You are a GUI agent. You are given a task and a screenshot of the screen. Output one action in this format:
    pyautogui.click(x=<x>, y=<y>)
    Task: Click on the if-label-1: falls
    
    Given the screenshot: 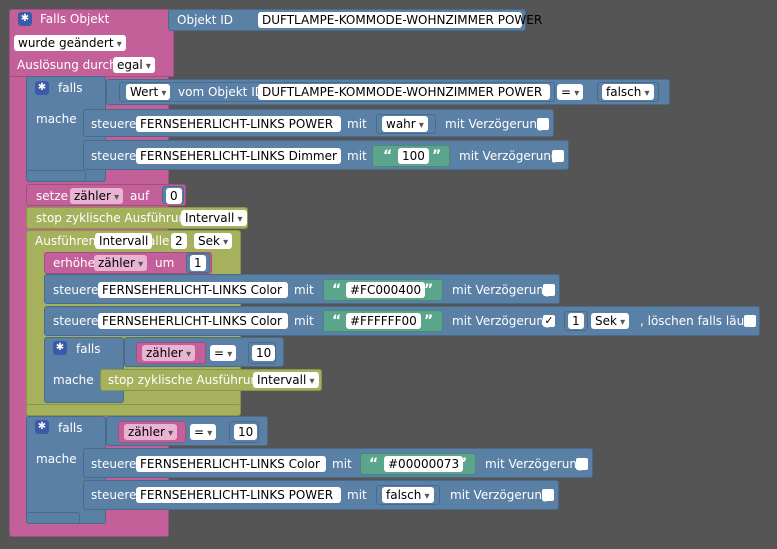 What is the action you would take?
    pyautogui.click(x=70, y=88)
    